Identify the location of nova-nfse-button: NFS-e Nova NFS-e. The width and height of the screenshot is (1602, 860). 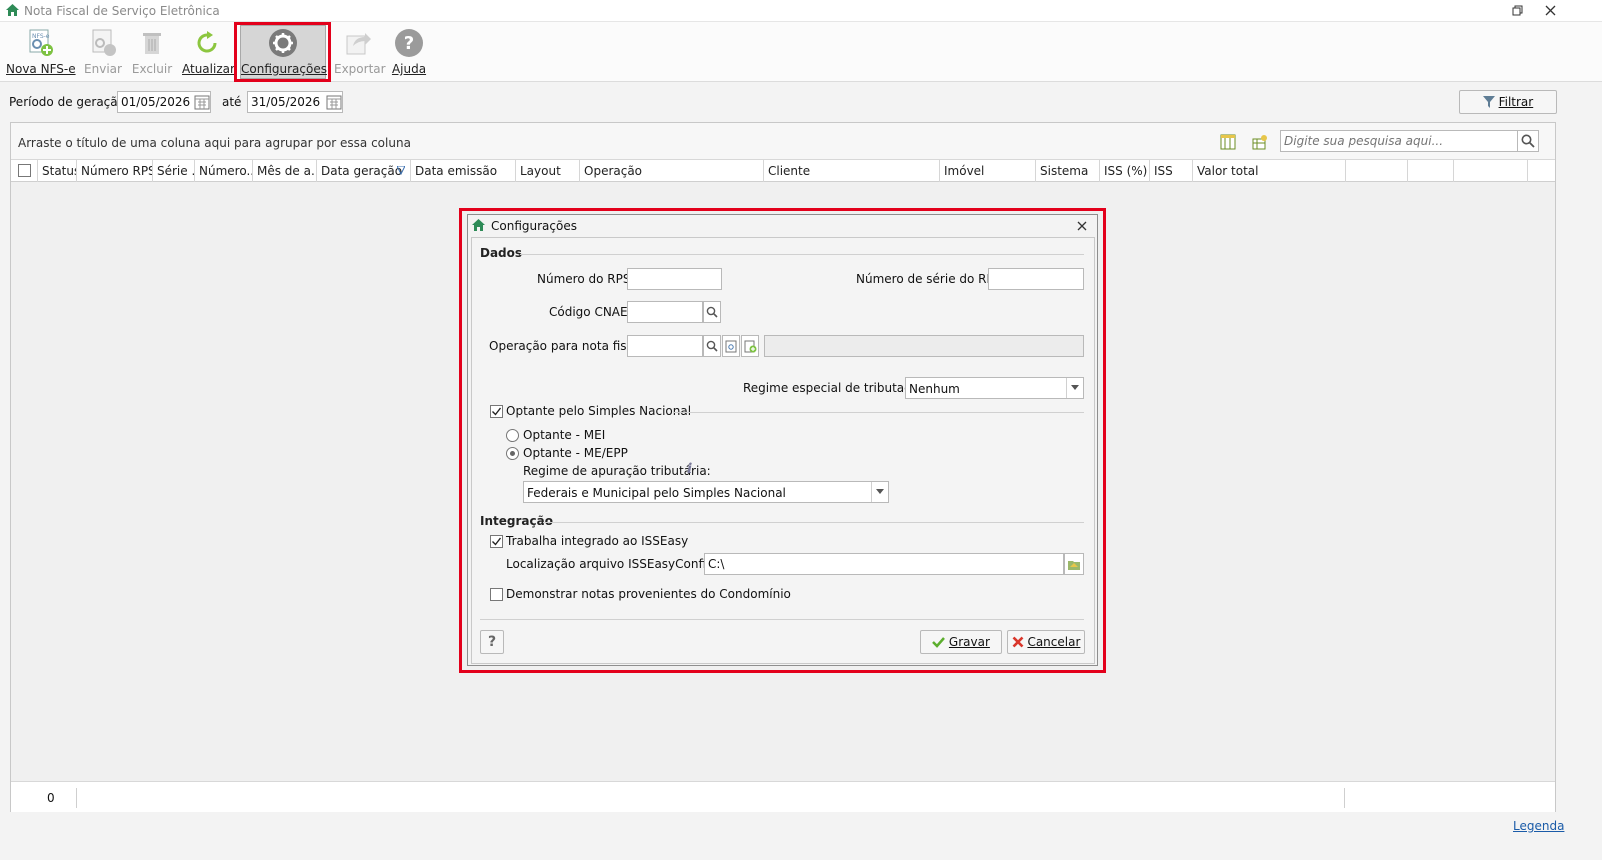
(41, 52).